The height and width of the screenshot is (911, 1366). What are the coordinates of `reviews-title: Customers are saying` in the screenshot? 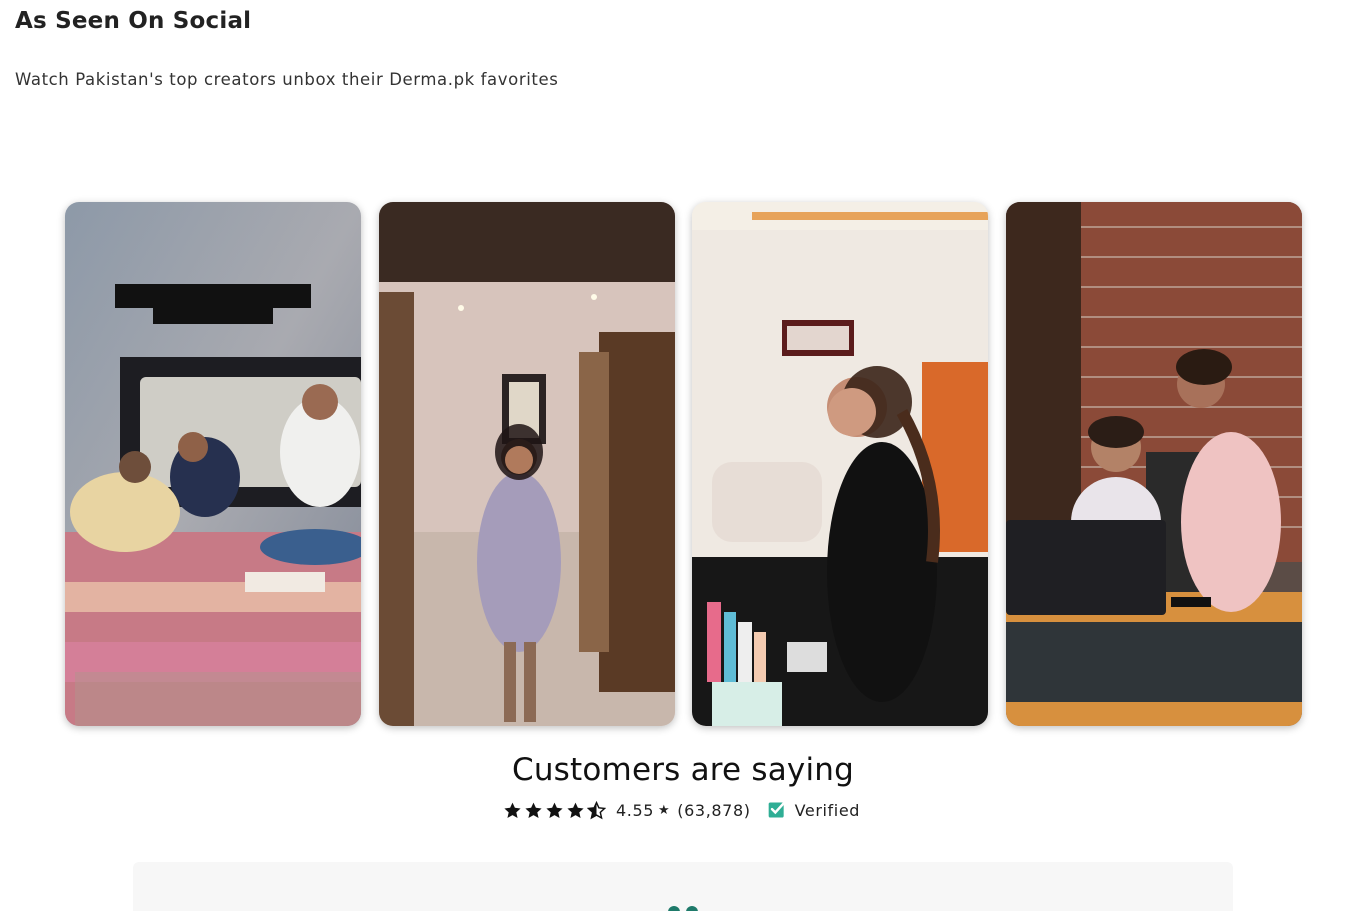 It's located at (682, 770).